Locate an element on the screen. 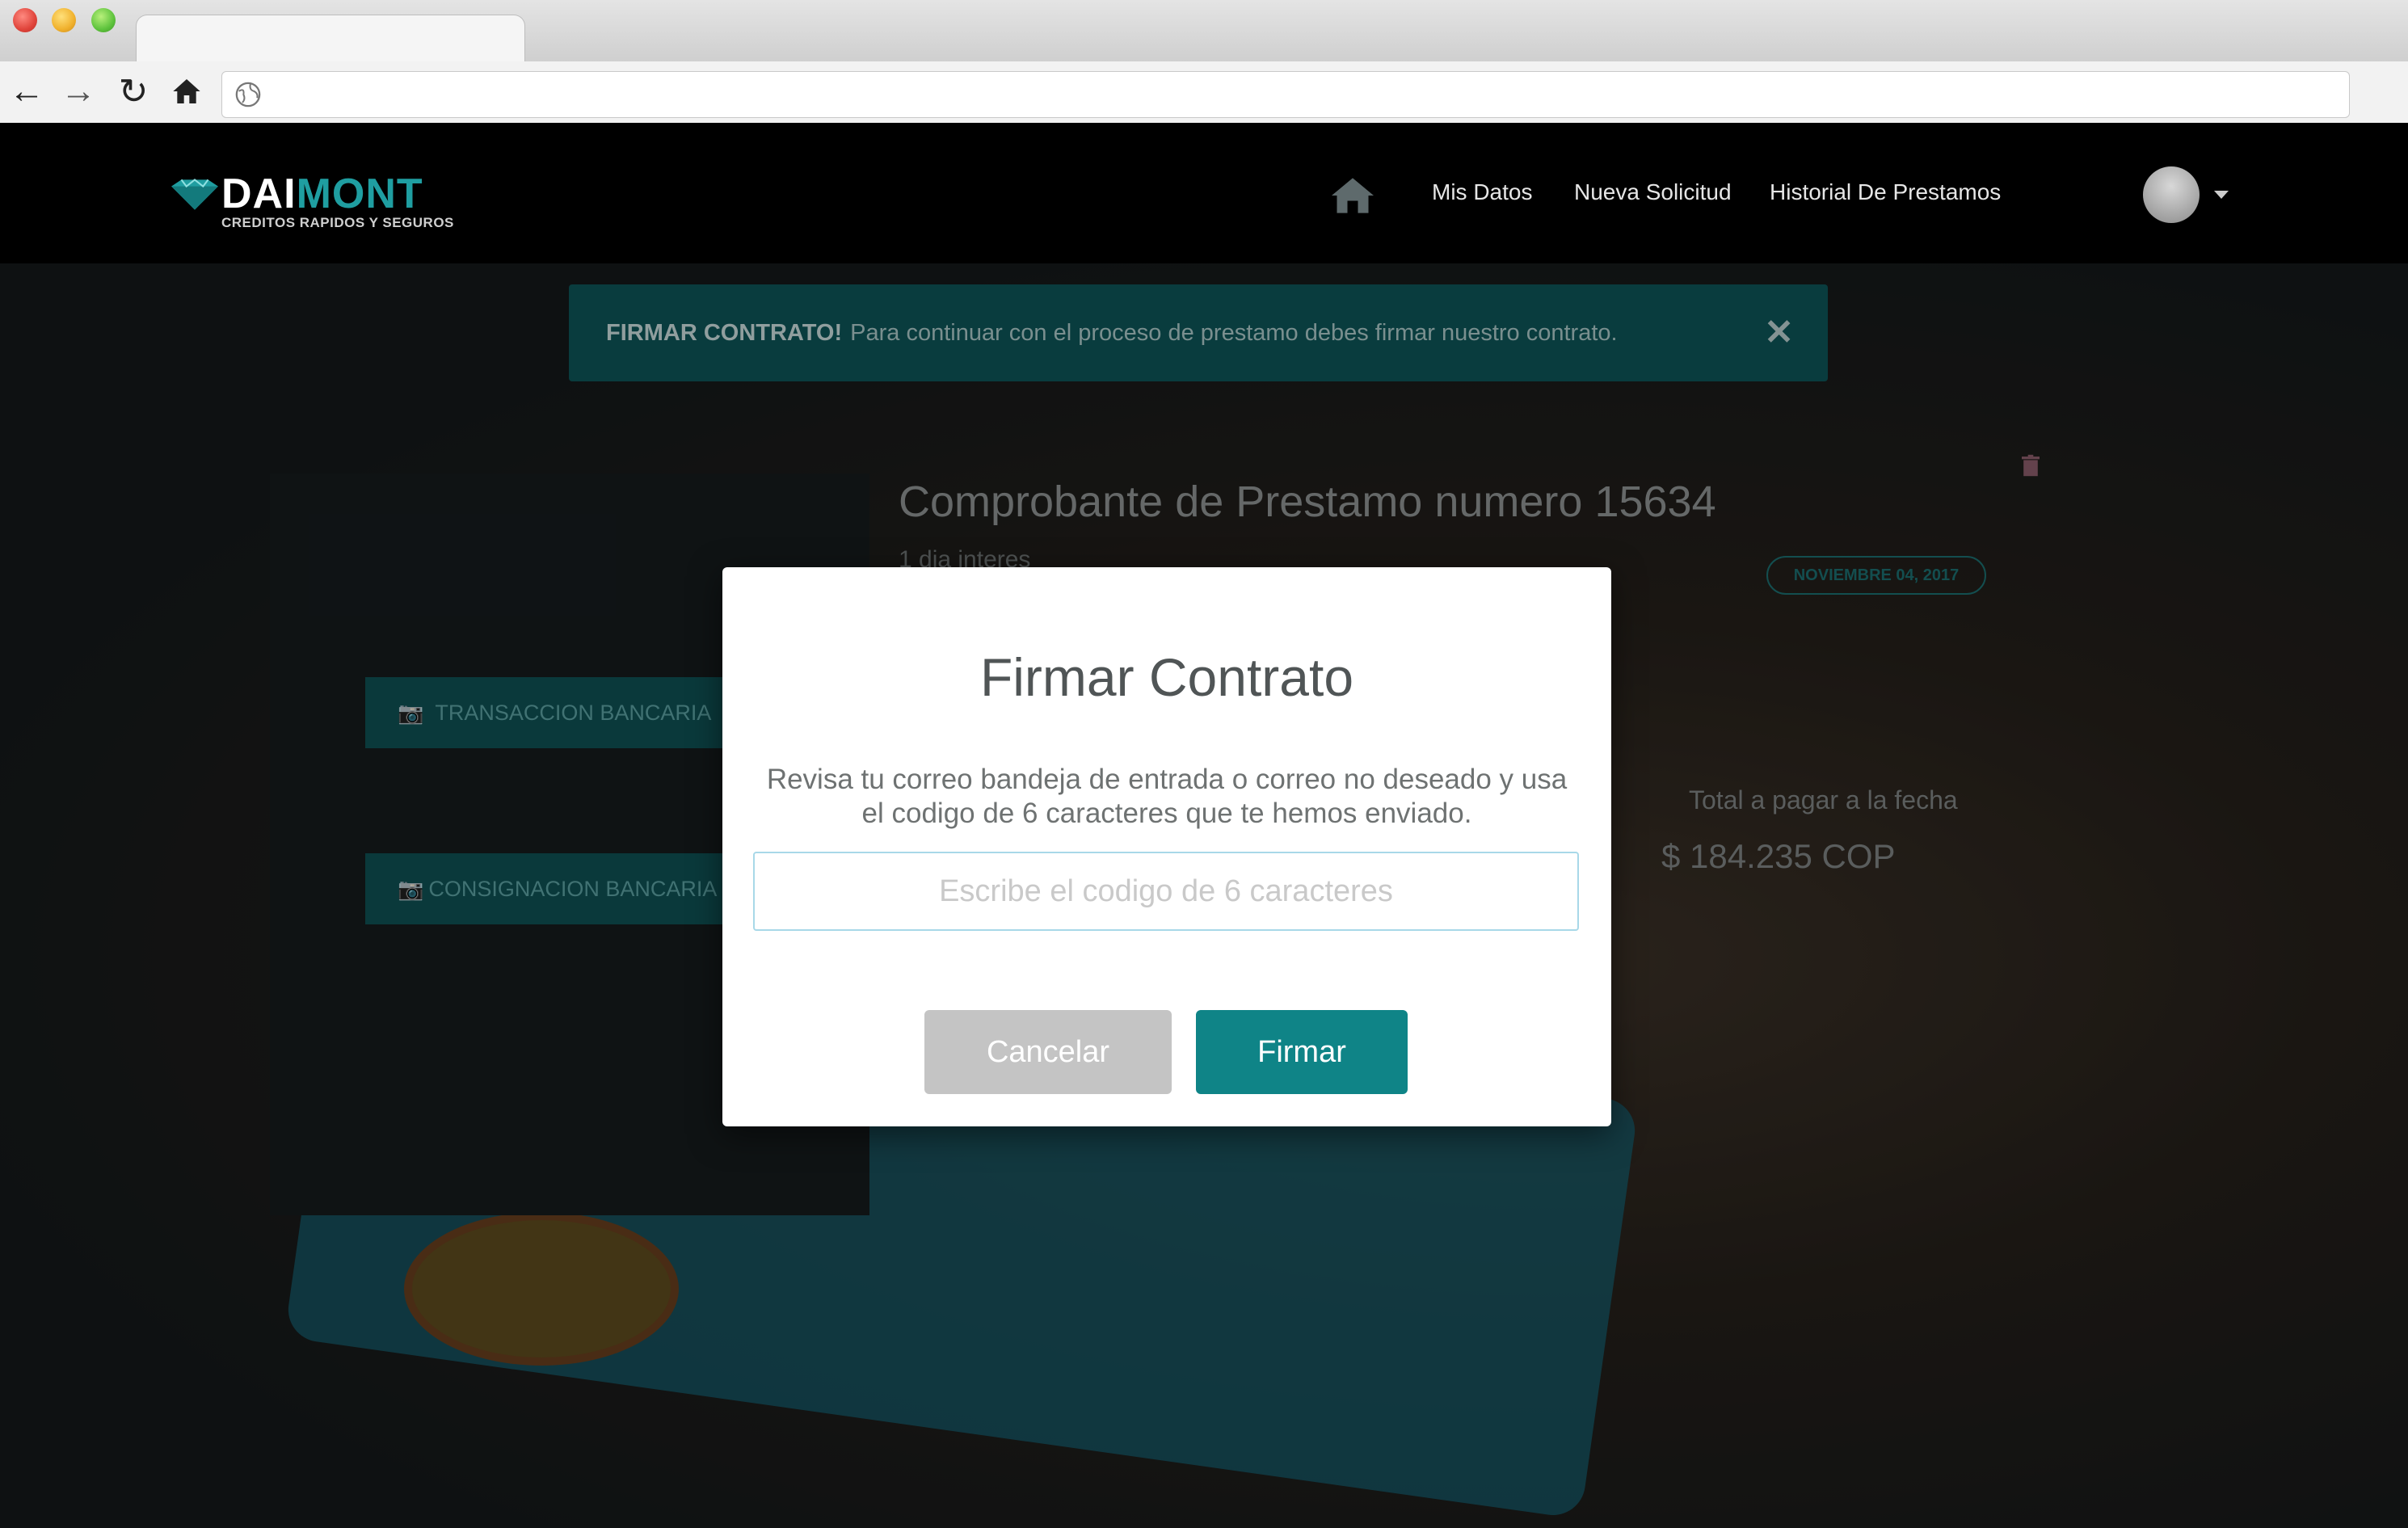 Image resolution: width=2408 pixels, height=1528 pixels. nav-nueva-solicitud: Nueva Solicitud is located at coordinates (1653, 192).